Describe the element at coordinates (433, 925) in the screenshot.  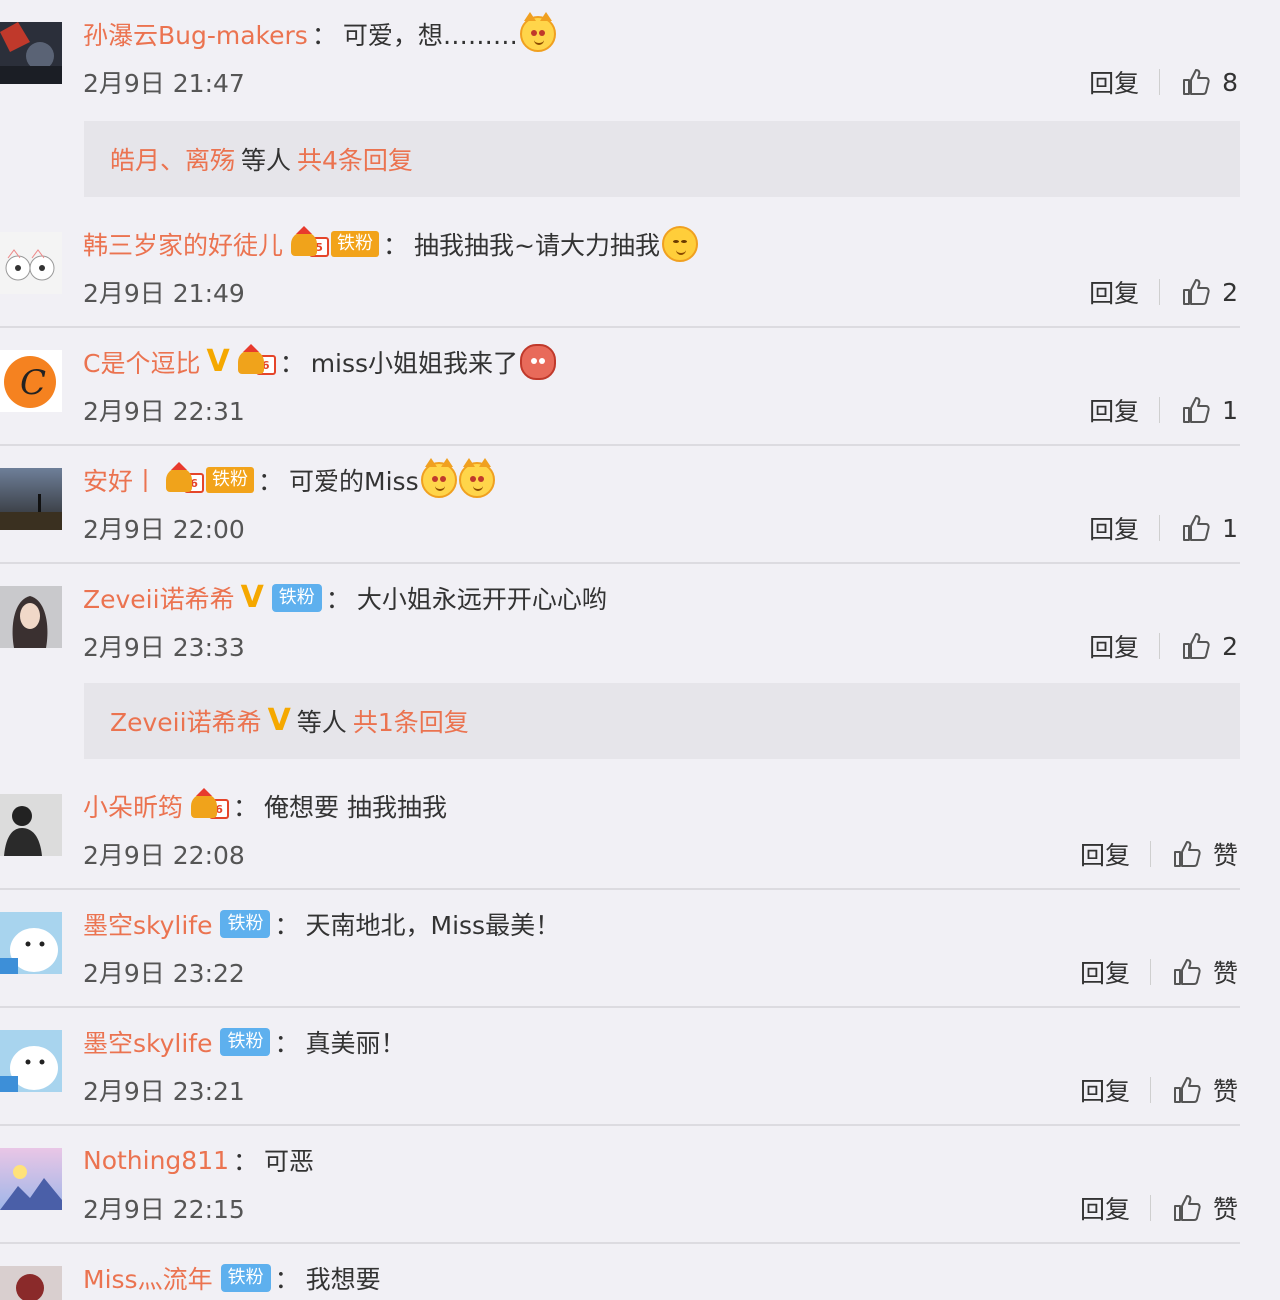
I see `comment-text: 天南地北，Miss最美！` at that location.